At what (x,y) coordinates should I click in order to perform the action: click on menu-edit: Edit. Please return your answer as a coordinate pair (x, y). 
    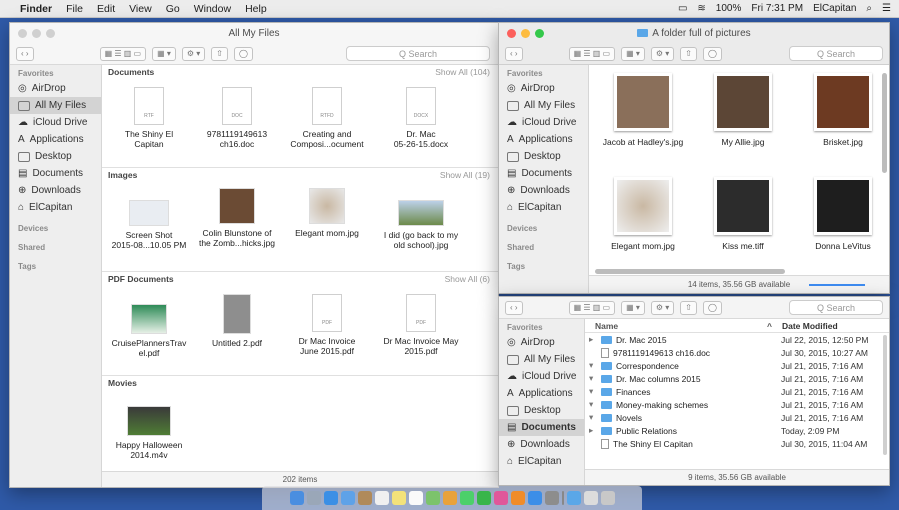
    Looking at the image, I should click on (106, 9).